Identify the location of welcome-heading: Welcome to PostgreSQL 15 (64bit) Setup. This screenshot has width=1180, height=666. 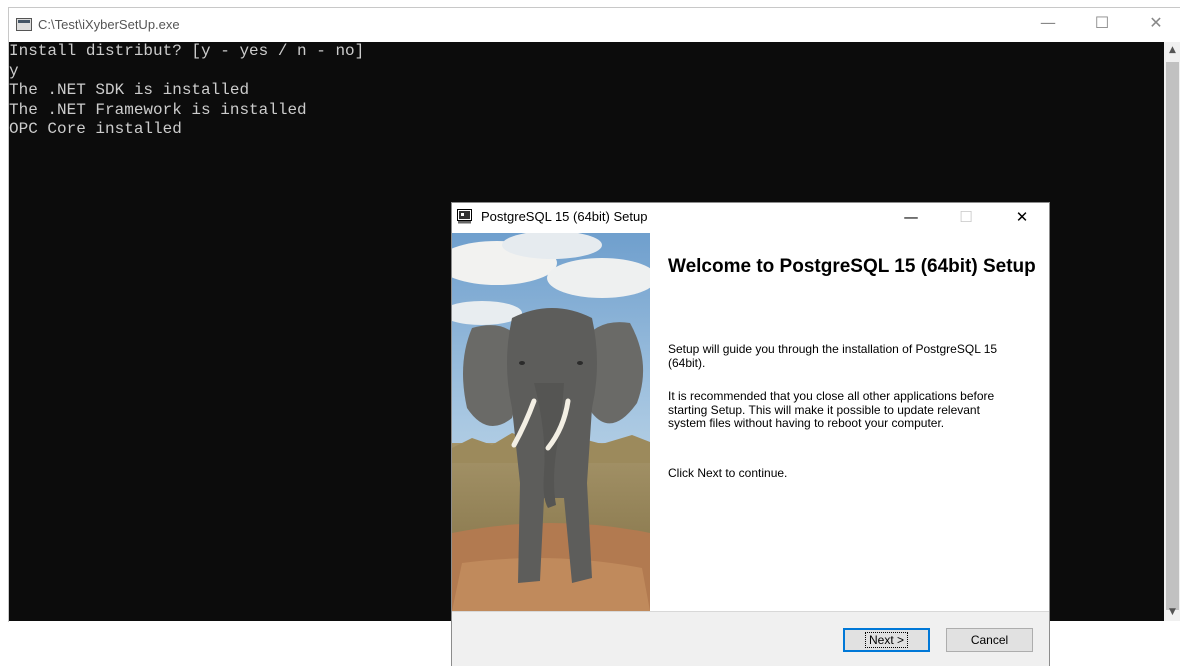
(852, 266).